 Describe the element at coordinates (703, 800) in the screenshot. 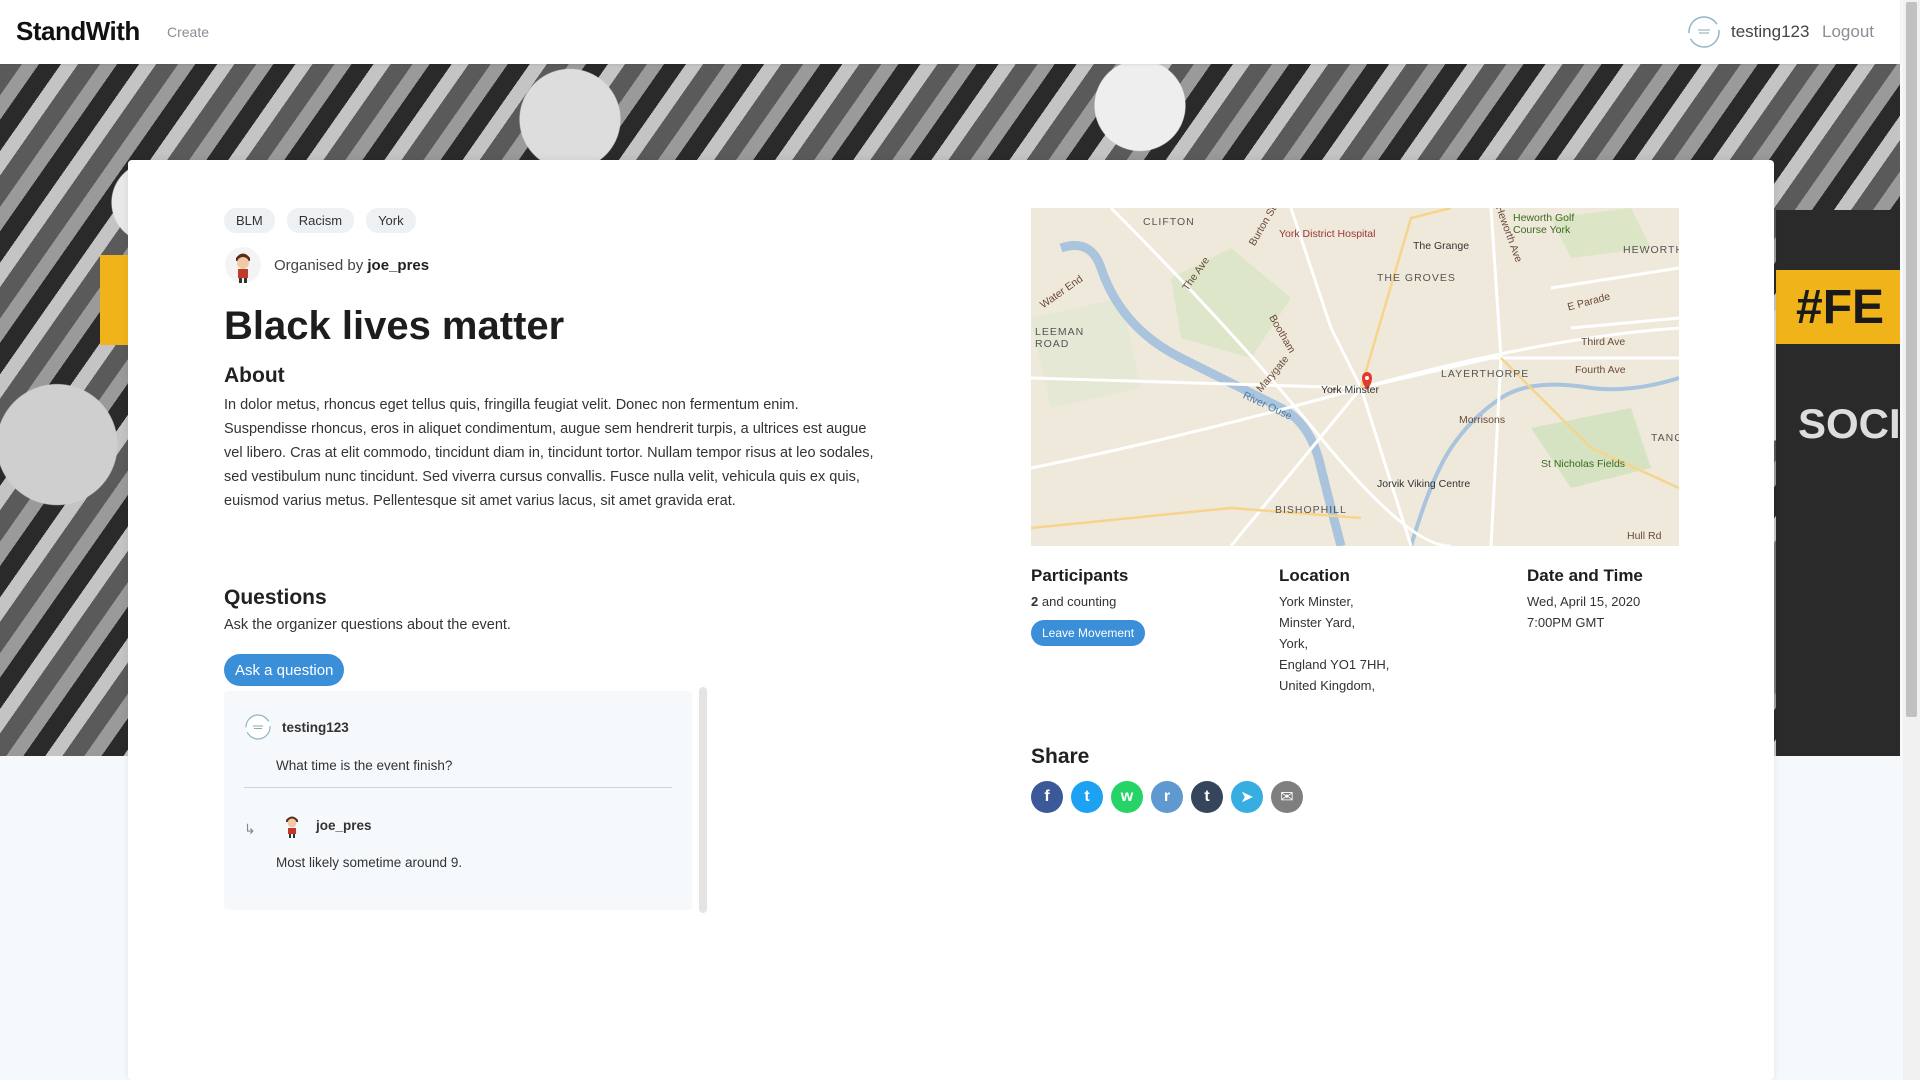

I see `question-list-scrollbar` at that location.